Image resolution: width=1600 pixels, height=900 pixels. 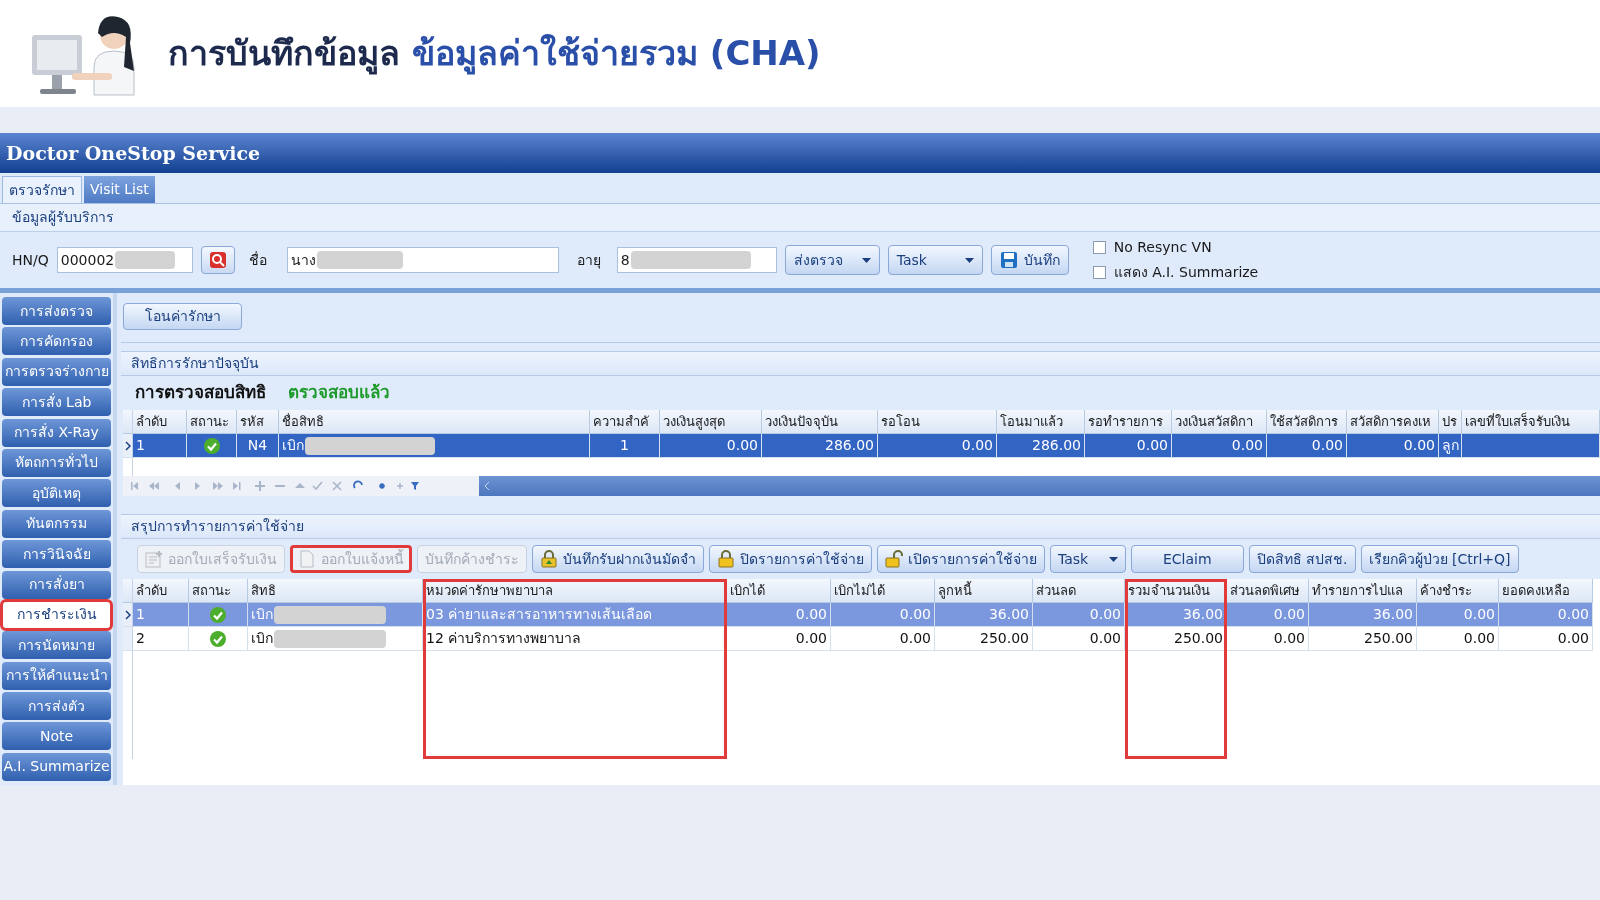 I want to click on sidebar-item: A.I. Summarize, so click(x=56, y=766).